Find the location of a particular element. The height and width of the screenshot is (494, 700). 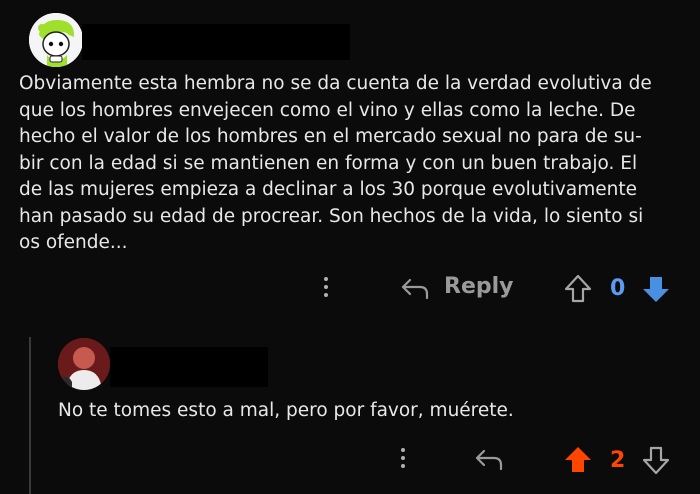

commenter-avatar is located at coordinates (56, 40).